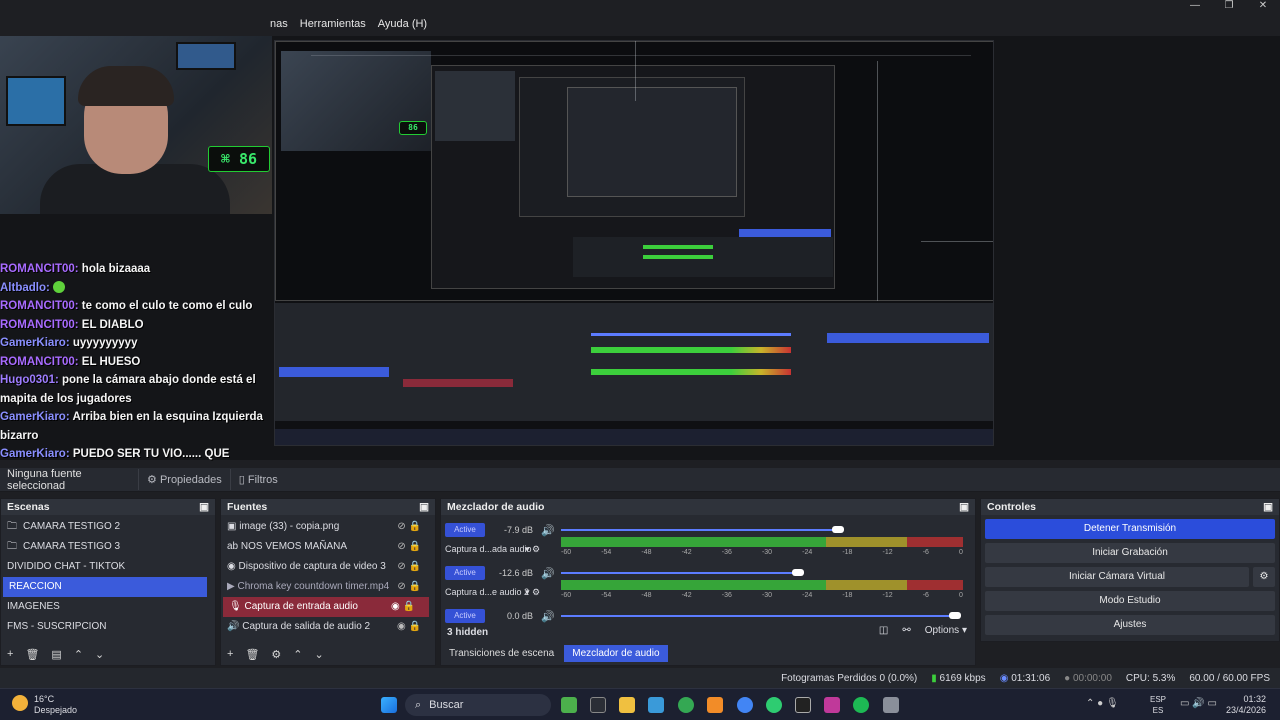  Describe the element at coordinates (960, 552) in the screenshot. I see `scale-tick: 0` at that location.